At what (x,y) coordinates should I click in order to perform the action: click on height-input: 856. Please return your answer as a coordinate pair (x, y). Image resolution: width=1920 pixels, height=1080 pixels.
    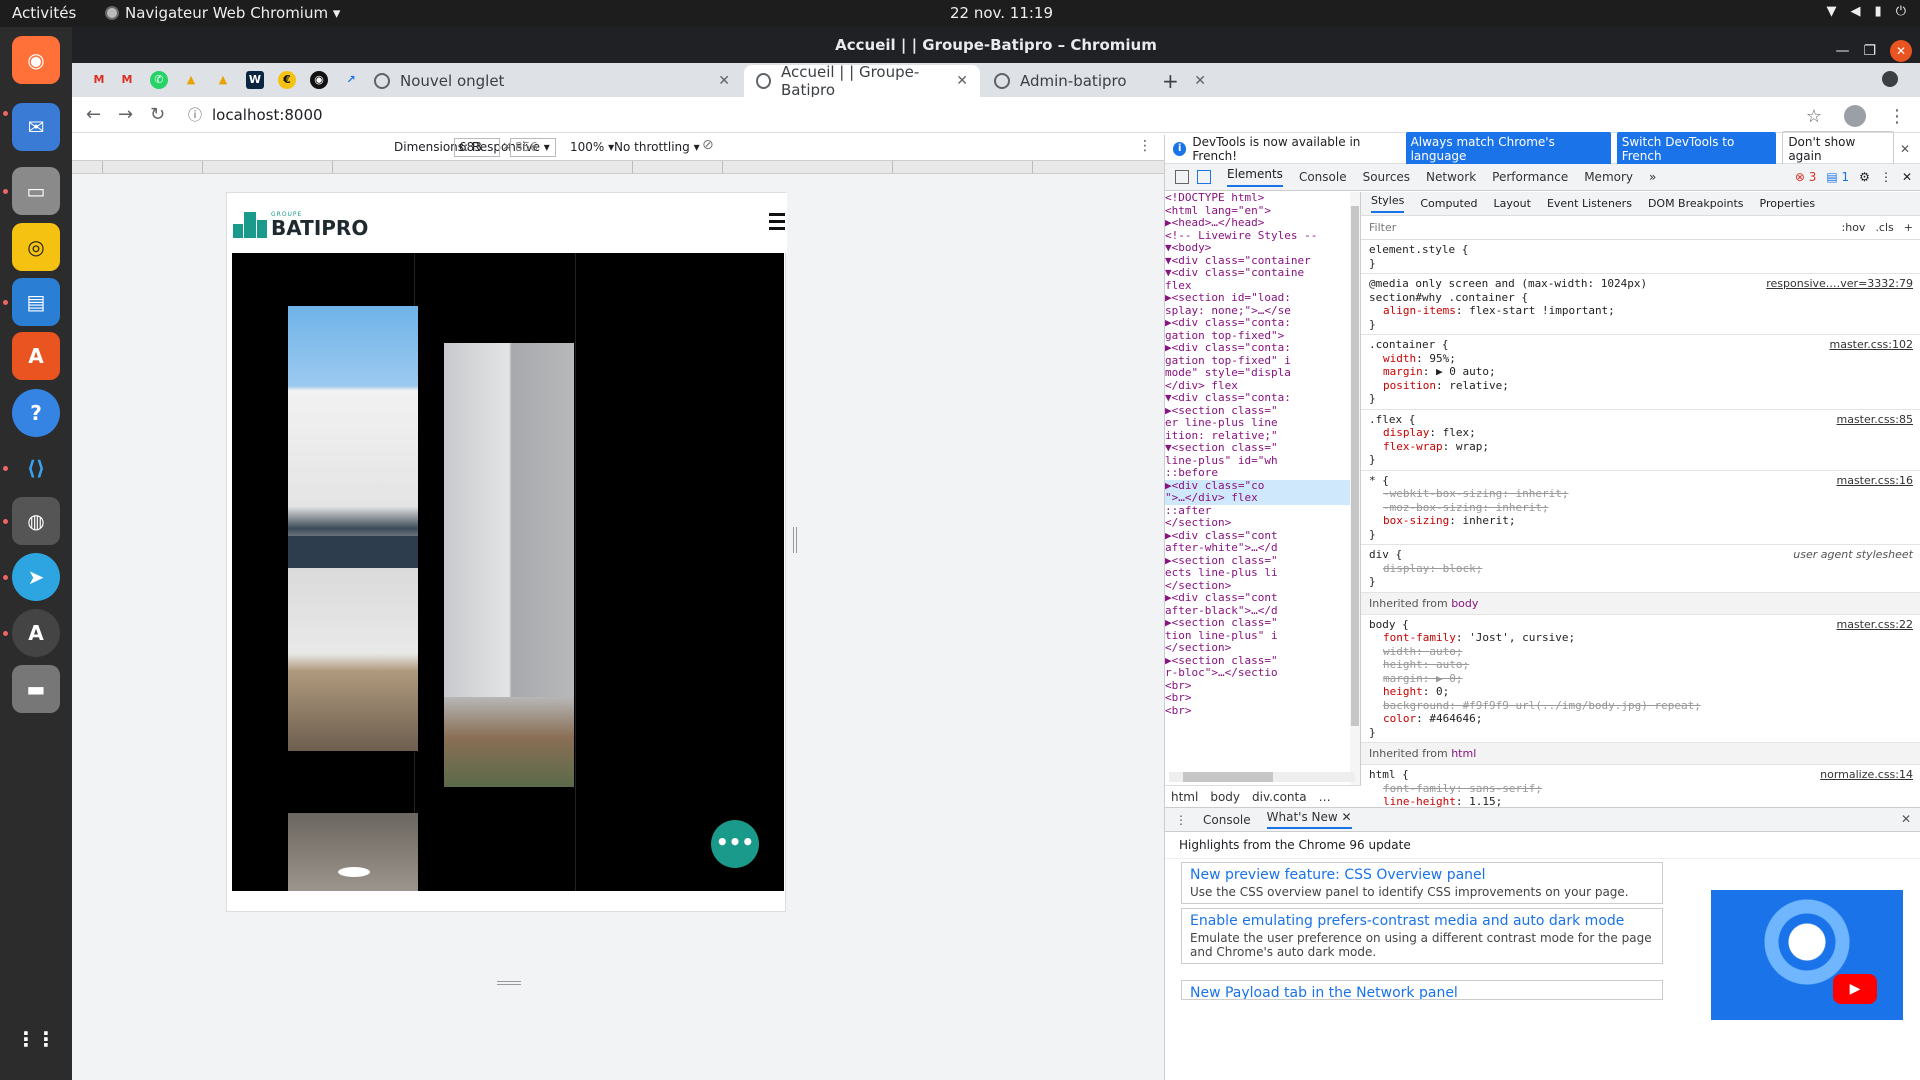
    Looking at the image, I should click on (533, 147).